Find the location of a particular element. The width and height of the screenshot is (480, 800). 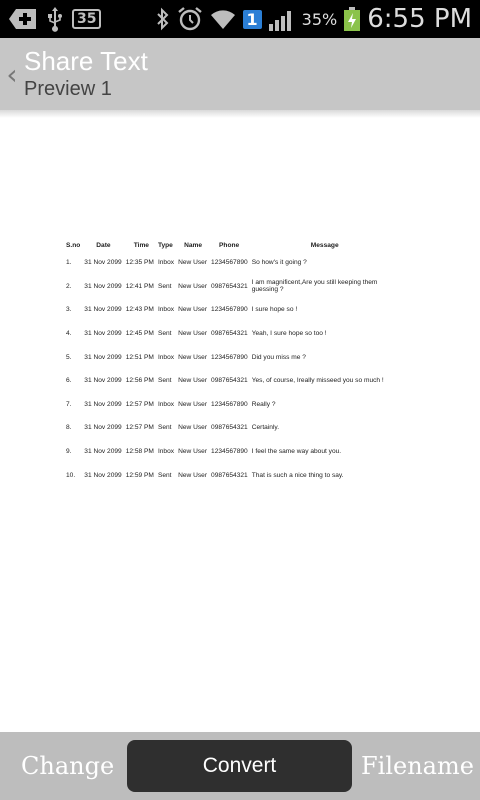

add-icon is located at coordinates (23, 19).